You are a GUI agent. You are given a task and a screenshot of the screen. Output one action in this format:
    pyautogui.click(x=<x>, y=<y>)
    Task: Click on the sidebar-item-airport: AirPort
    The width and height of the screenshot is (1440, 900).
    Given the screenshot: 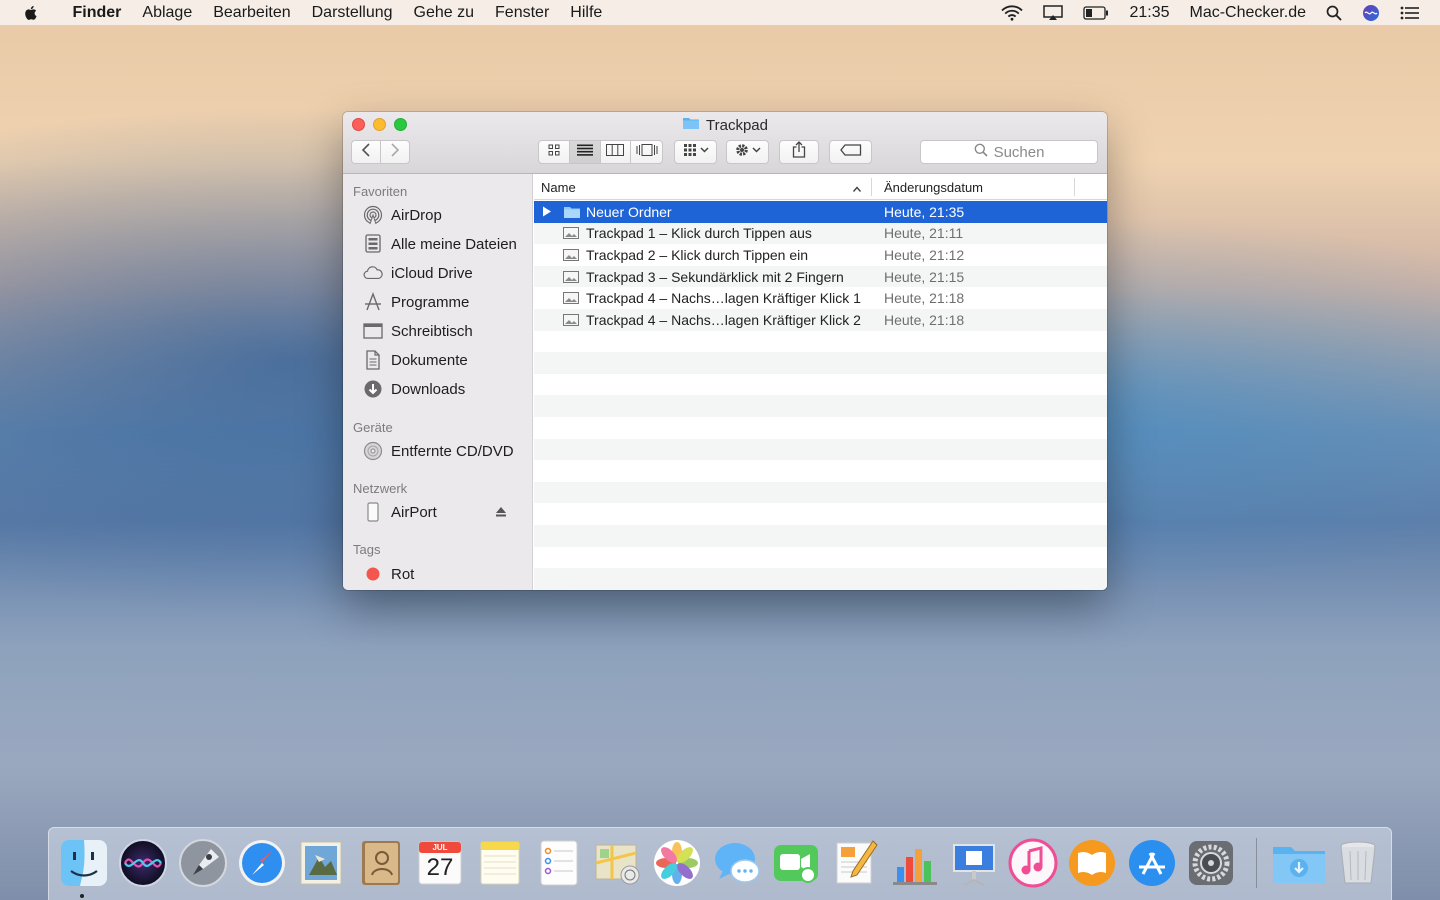 What is the action you would take?
    pyautogui.click(x=443, y=512)
    